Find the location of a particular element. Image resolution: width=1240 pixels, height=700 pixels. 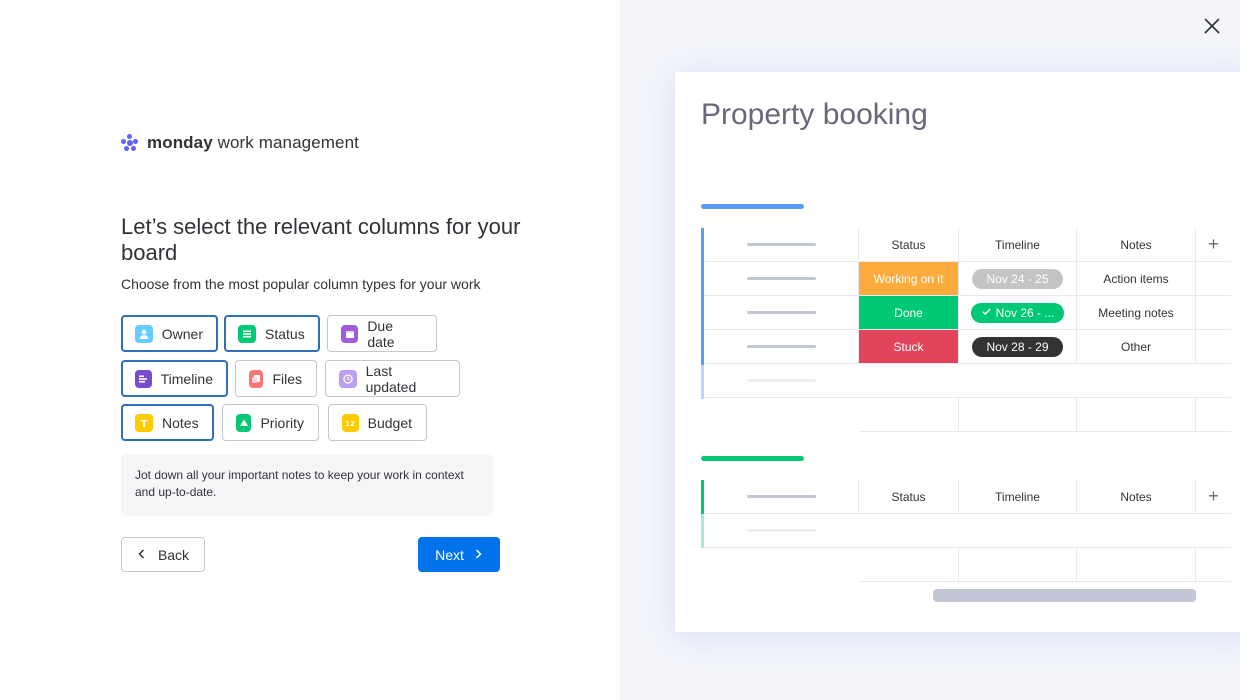

column-option-priority: Priority is located at coordinates (270, 422).